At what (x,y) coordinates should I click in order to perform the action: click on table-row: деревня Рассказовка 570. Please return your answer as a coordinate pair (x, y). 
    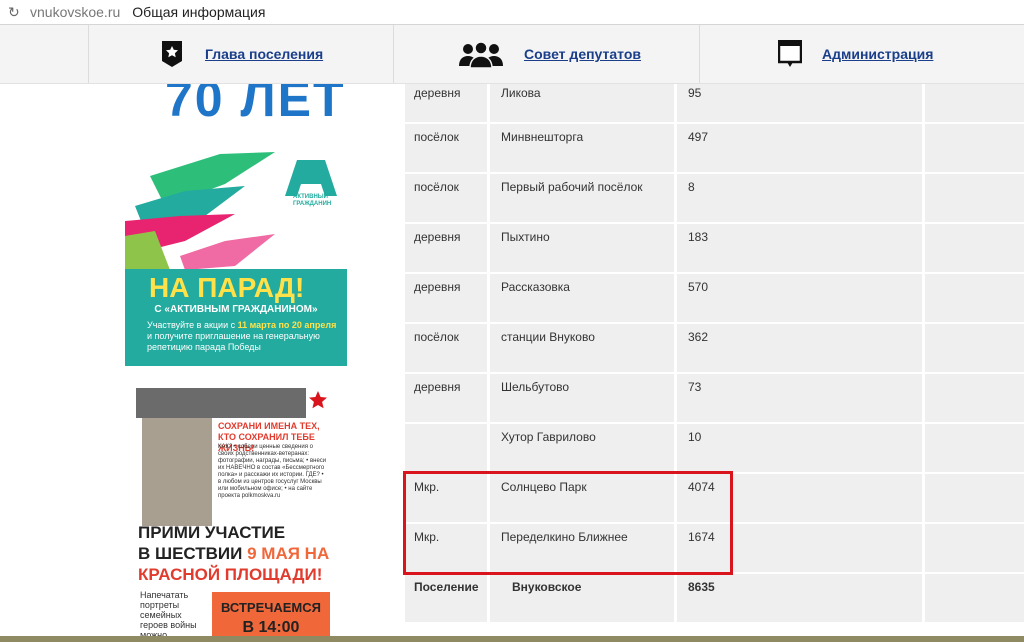
    Looking at the image, I should click on (714, 298).